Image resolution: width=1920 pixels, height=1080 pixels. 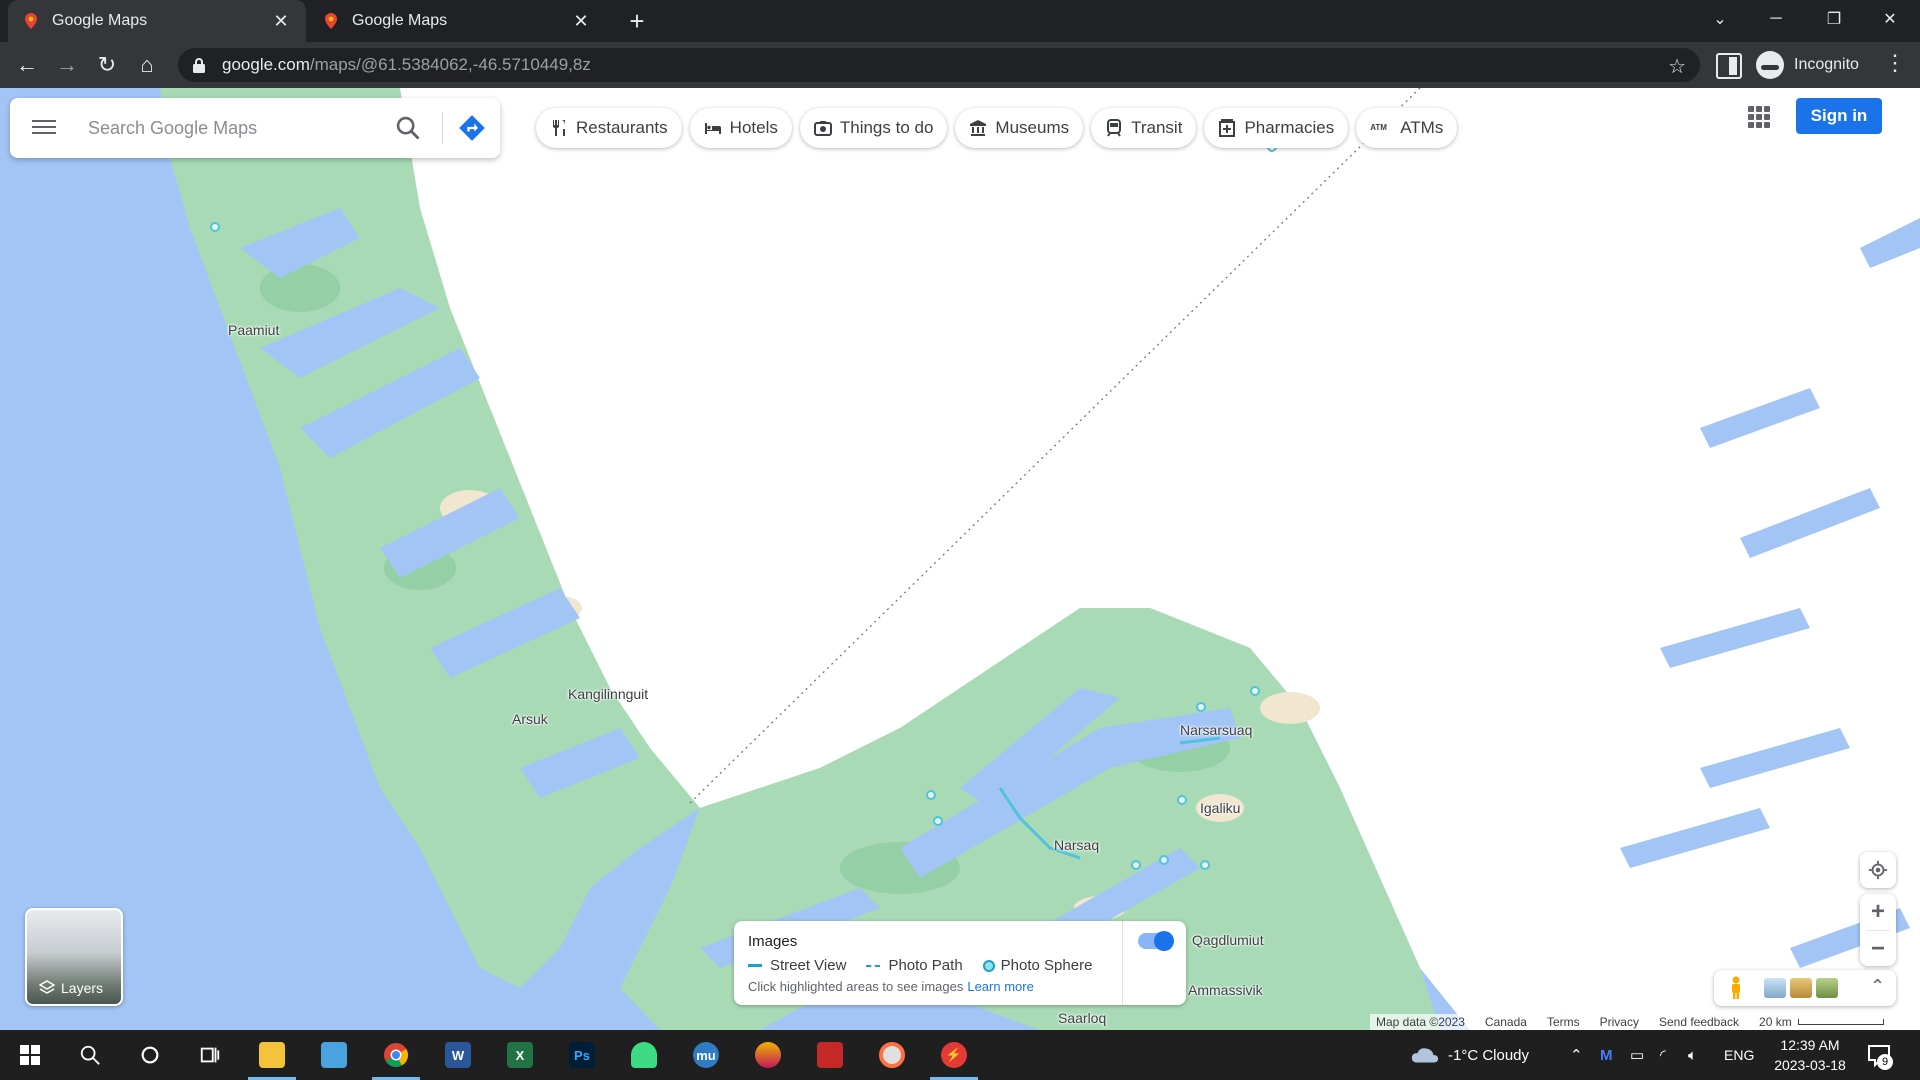 I want to click on taskbar-chrome, so click(x=396, y=1055).